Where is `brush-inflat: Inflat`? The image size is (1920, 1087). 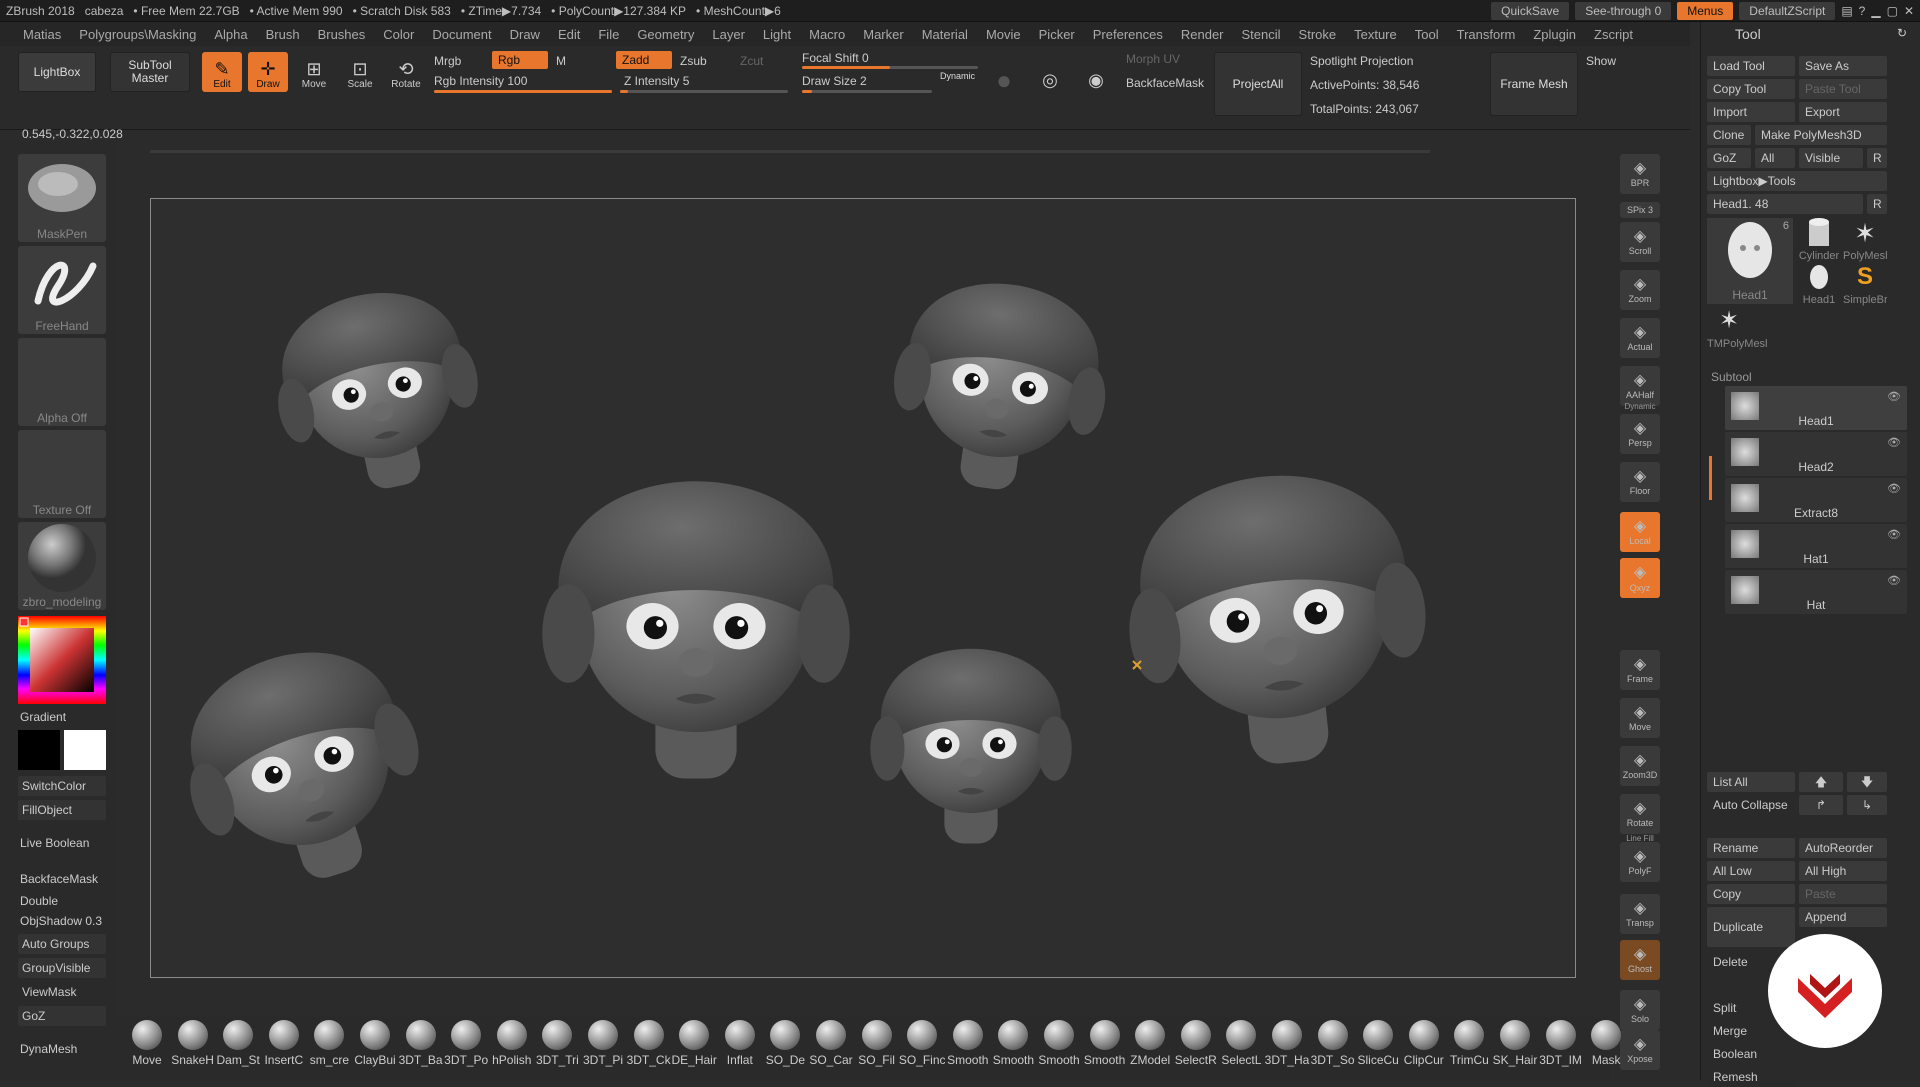 brush-inflat: Inflat is located at coordinates (740, 1048).